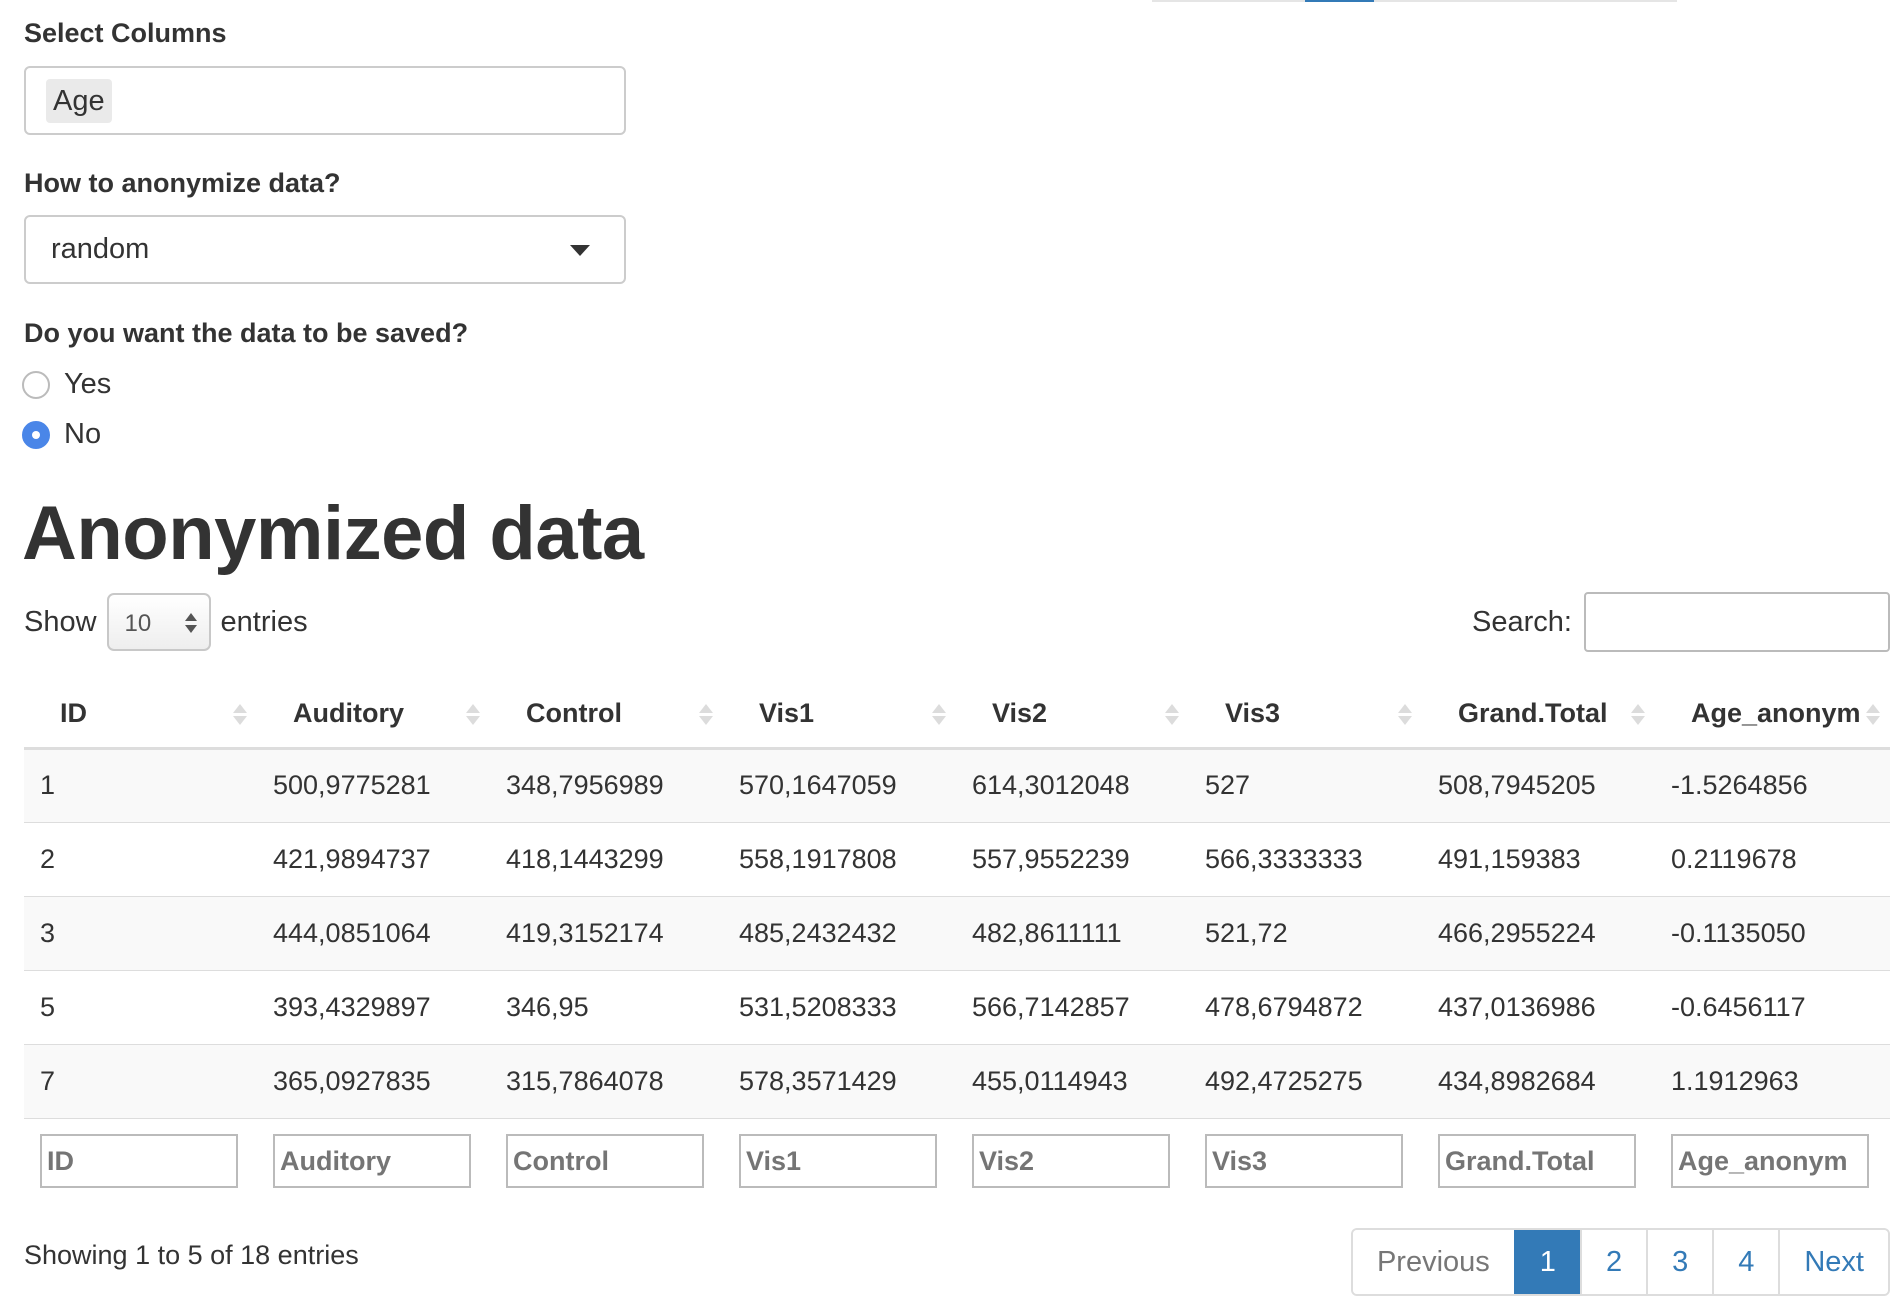  I want to click on previous-button: Previous, so click(1433, 1262).